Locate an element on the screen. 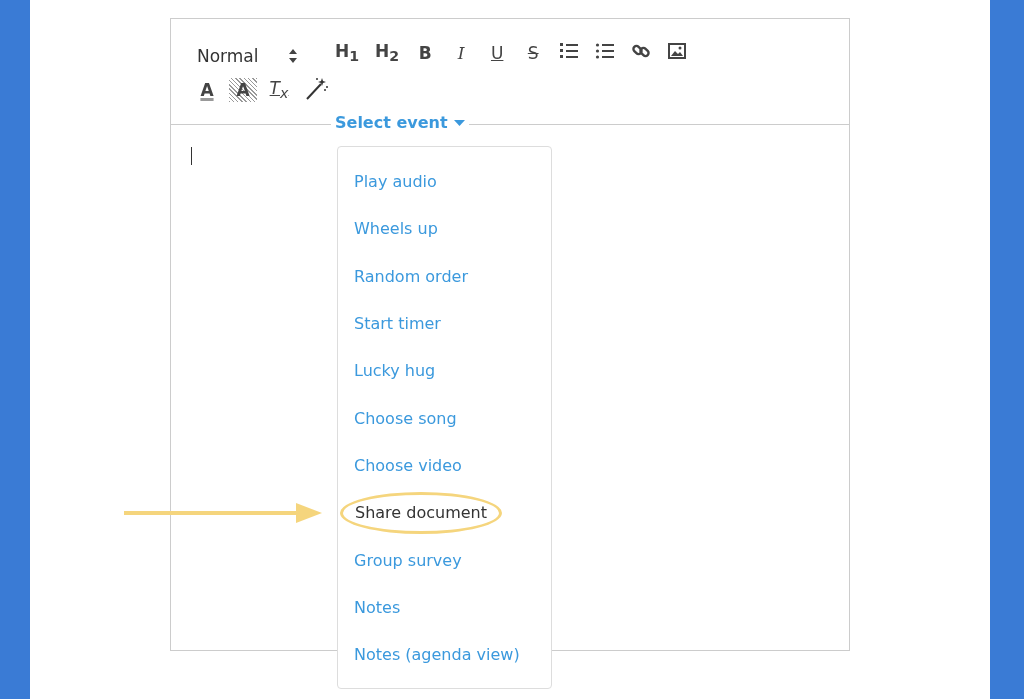 This screenshot has height=699, width=1024. format-select: Normal is located at coordinates (258, 53).